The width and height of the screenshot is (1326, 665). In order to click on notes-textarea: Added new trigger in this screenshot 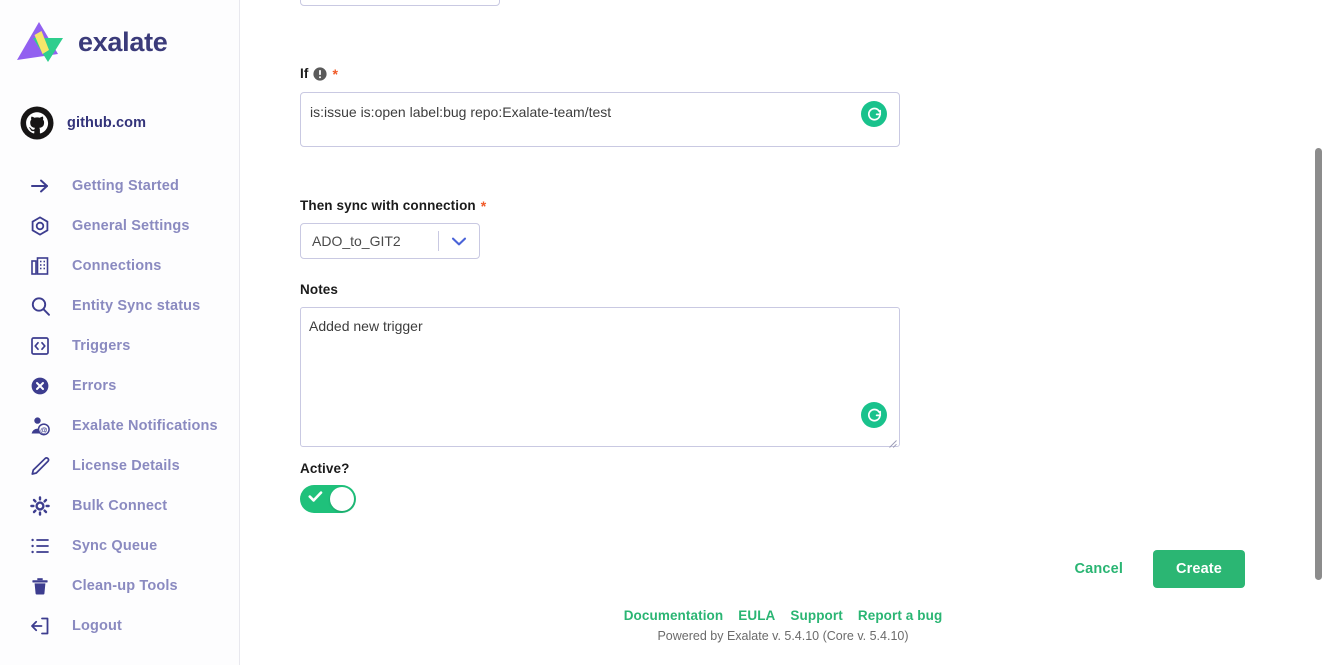, I will do `click(589, 372)`.